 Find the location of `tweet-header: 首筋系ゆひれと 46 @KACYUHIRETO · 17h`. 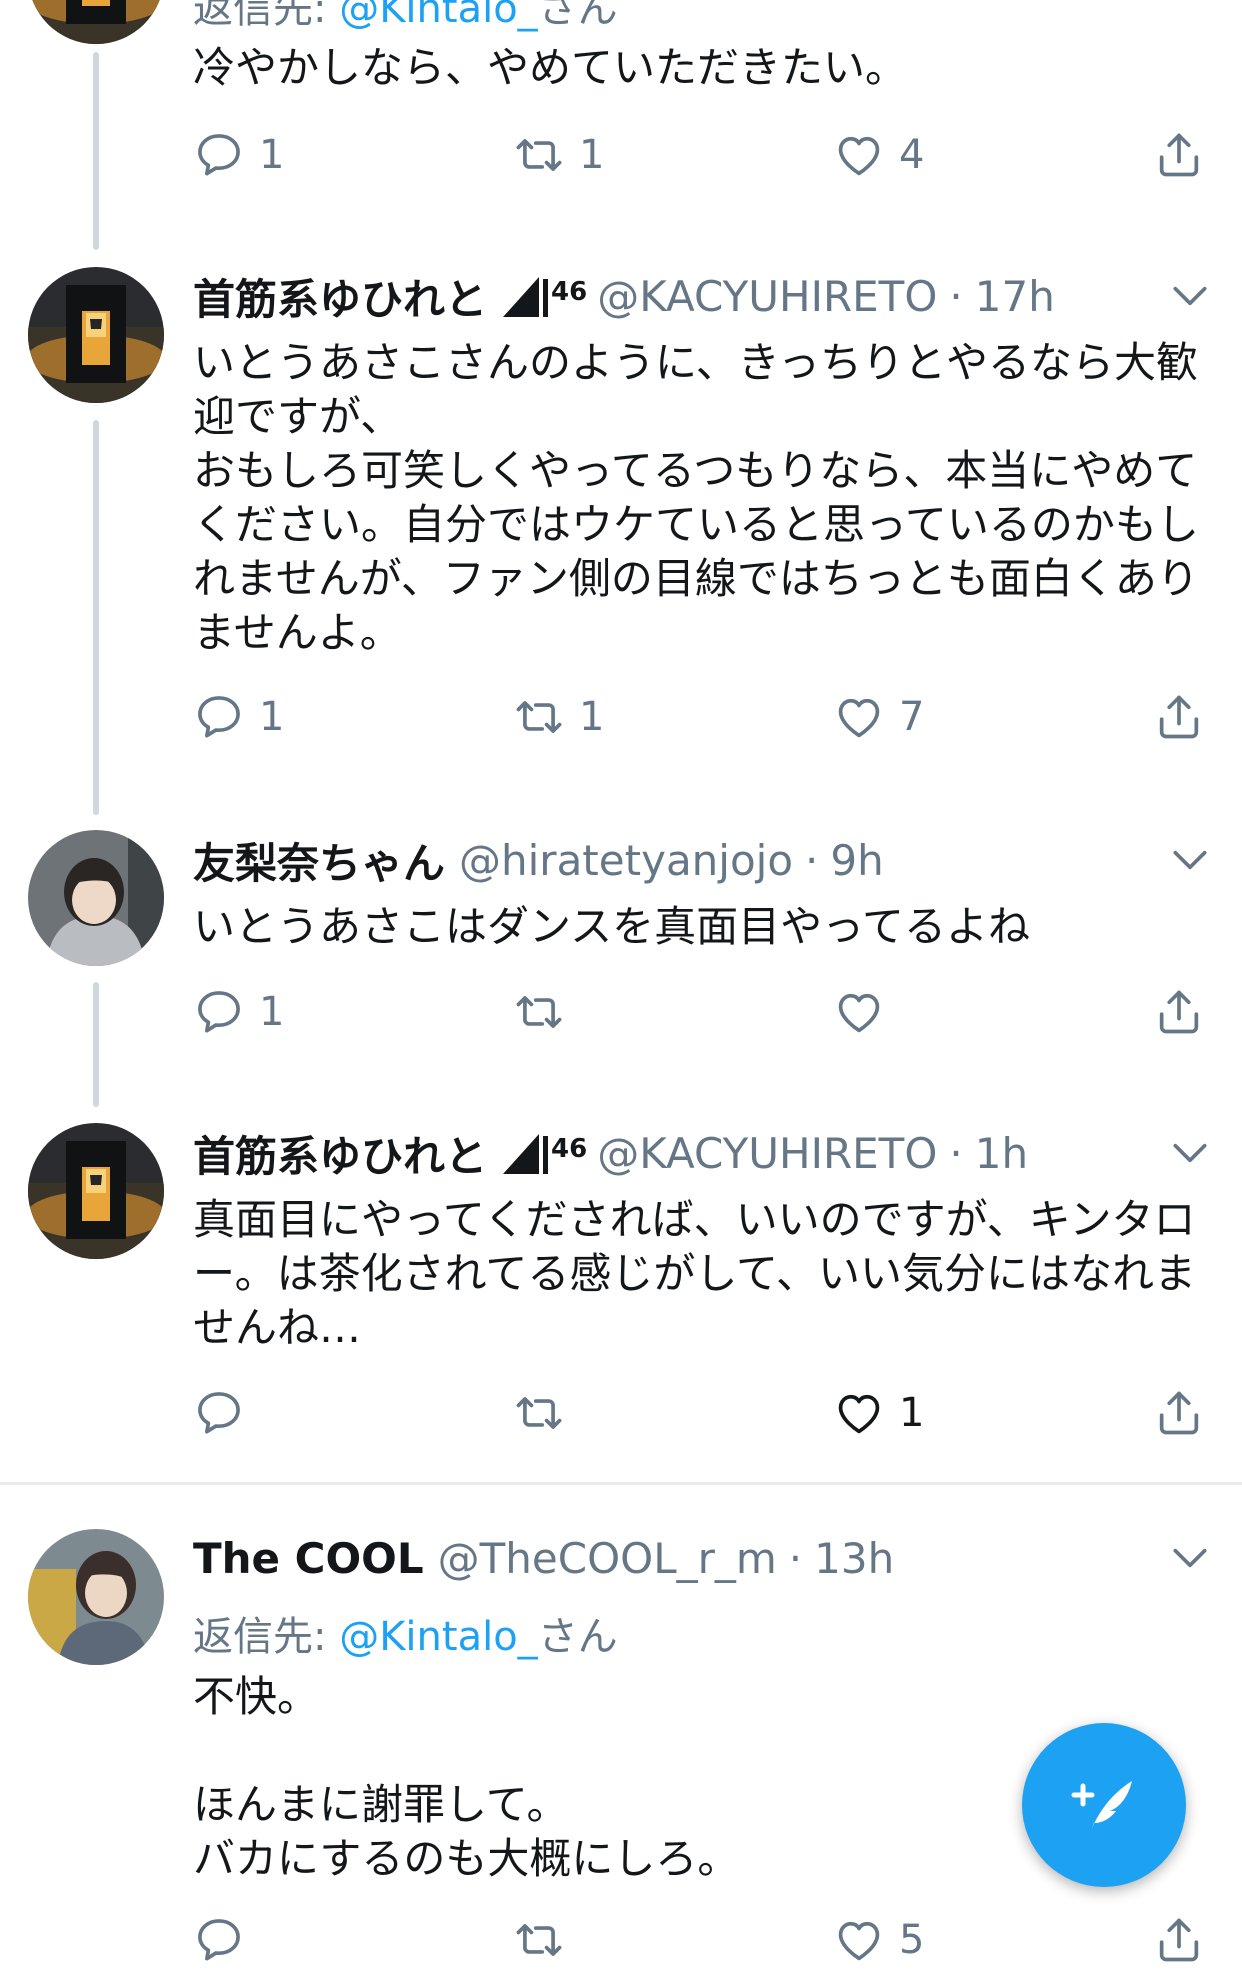

tweet-header: 首筋系ゆひれと 46 @KACYUHIRETO · 17h is located at coordinates (624, 296).